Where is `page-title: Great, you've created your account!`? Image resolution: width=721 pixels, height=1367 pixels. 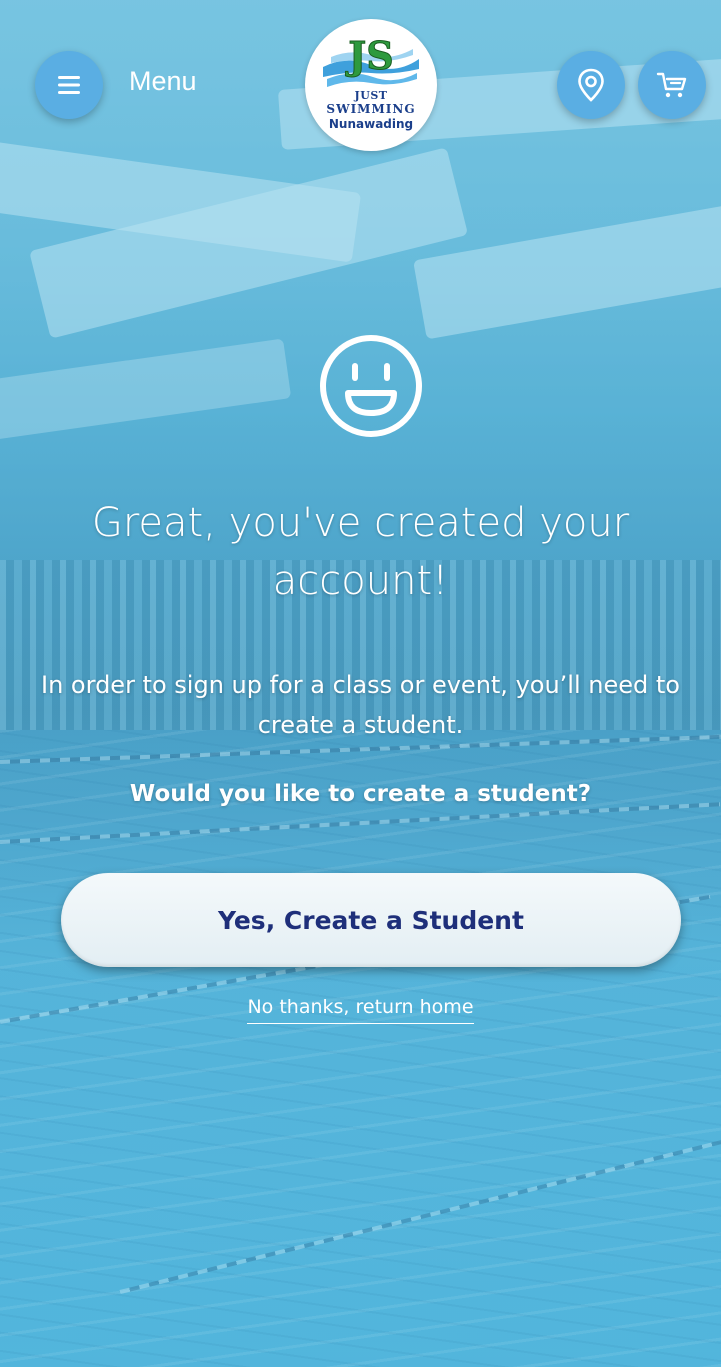 page-title: Great, you've created your account! is located at coordinates (360, 552).